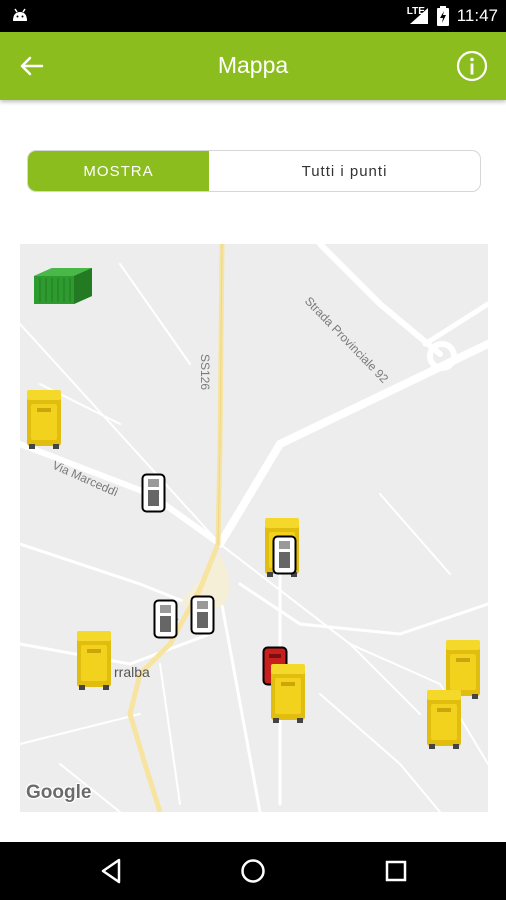  Describe the element at coordinates (472, 66) in the screenshot. I see `info-icon` at that location.